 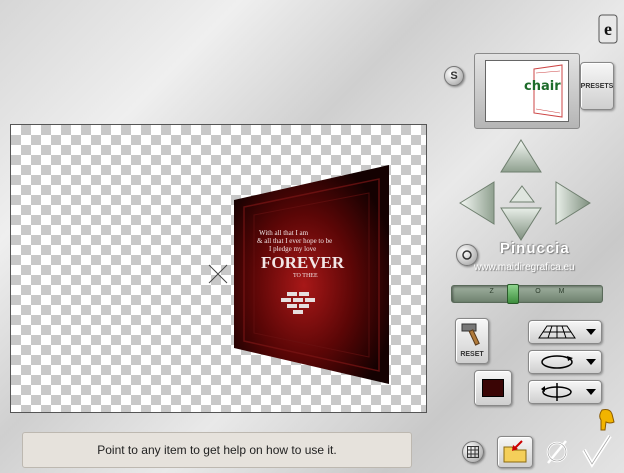 What do you see at coordinates (303, 262) in the screenshot?
I see `artwork-title: FOREVER` at bounding box center [303, 262].